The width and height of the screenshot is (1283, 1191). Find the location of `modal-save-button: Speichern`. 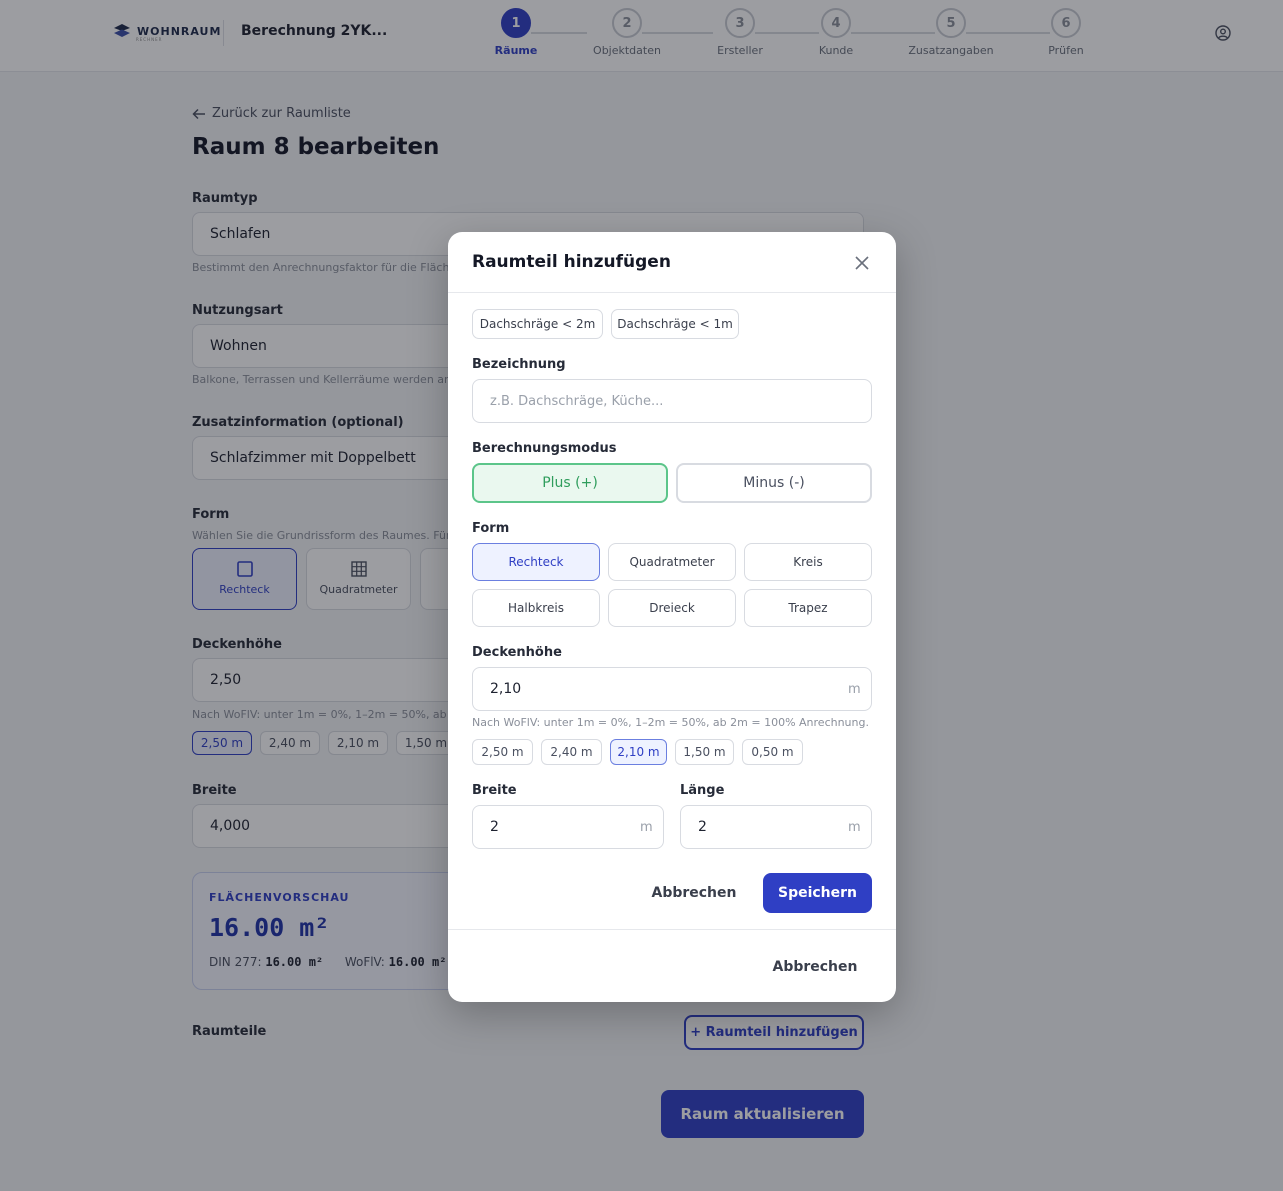

modal-save-button: Speichern is located at coordinates (817, 893).